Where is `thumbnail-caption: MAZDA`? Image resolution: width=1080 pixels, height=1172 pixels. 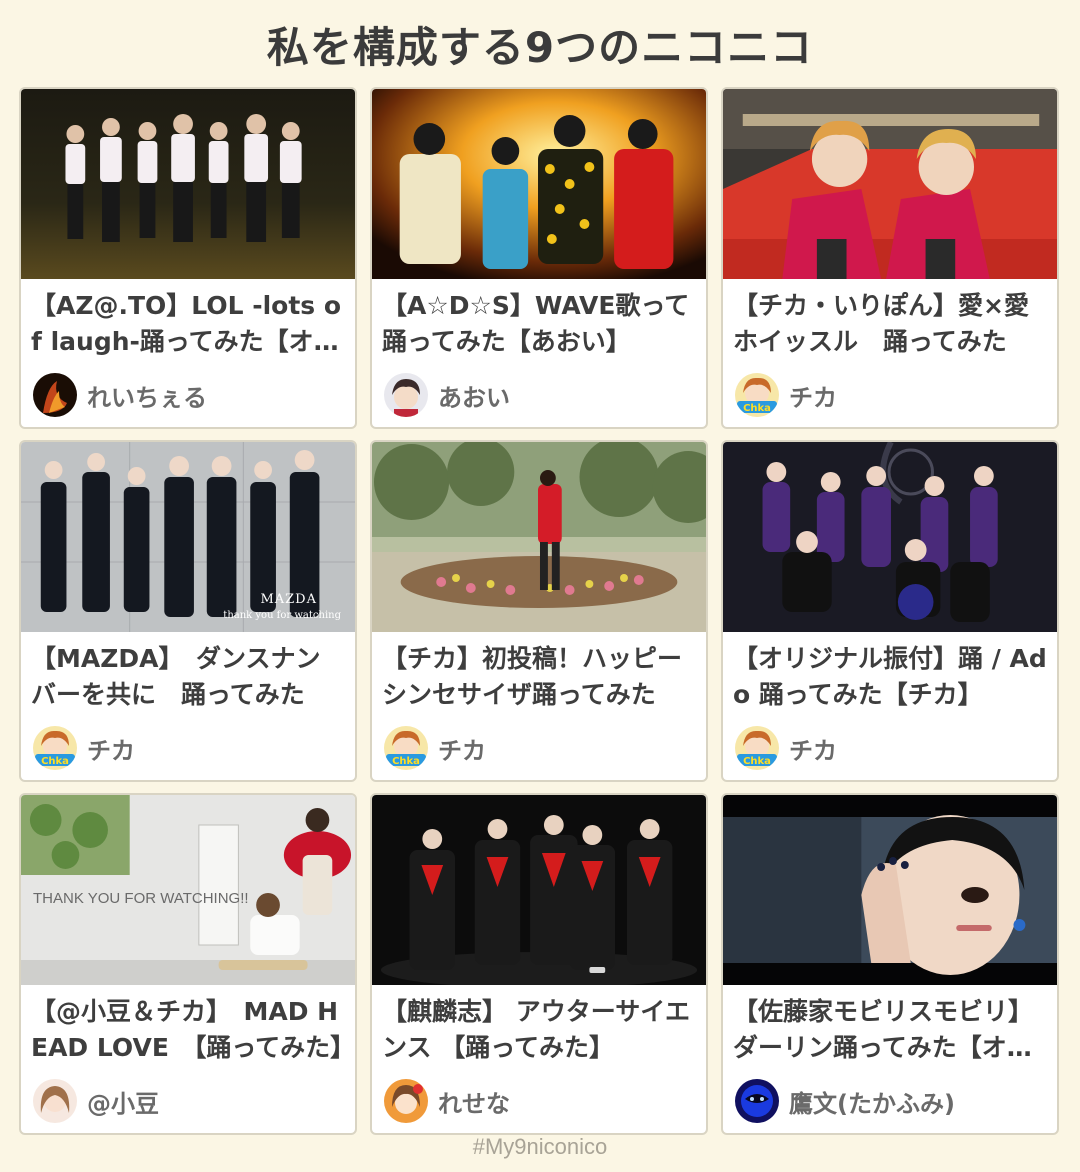
thumbnail-caption: MAZDA is located at coordinates (288, 599).